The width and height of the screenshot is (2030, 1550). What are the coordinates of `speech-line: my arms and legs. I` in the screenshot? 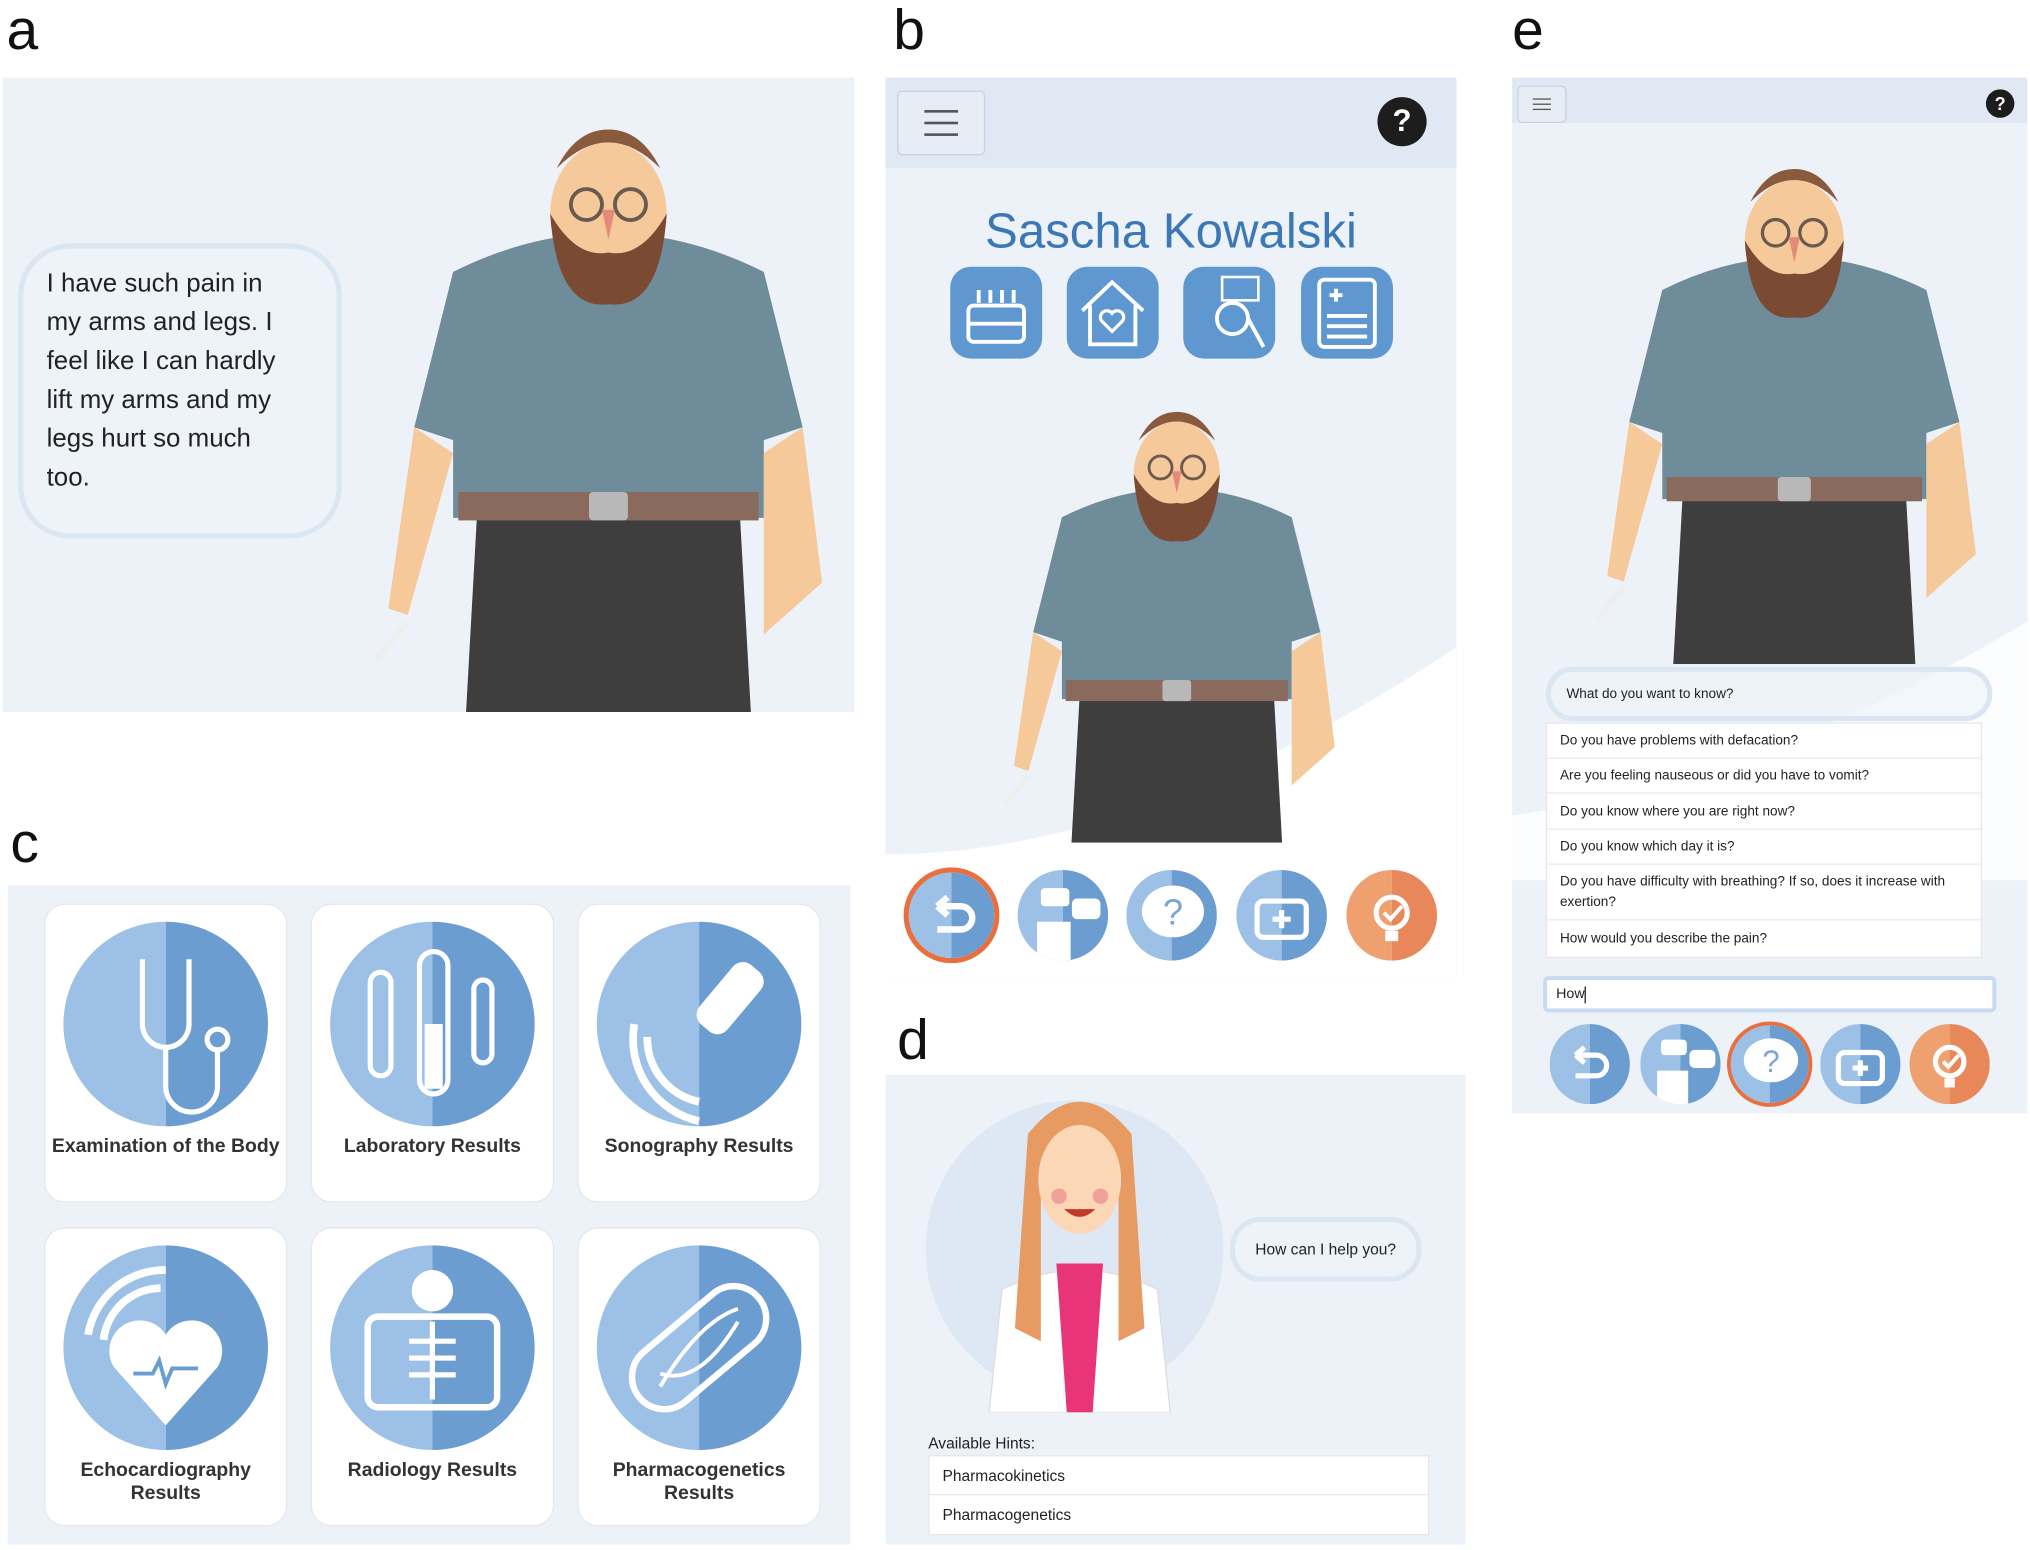 It's located at (159, 322).